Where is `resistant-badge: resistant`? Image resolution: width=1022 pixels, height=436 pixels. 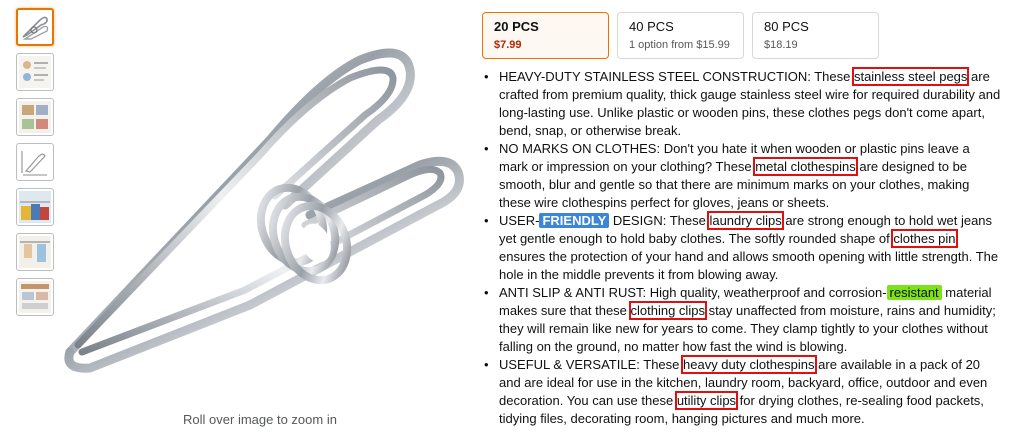 resistant-badge: resistant is located at coordinates (914, 292).